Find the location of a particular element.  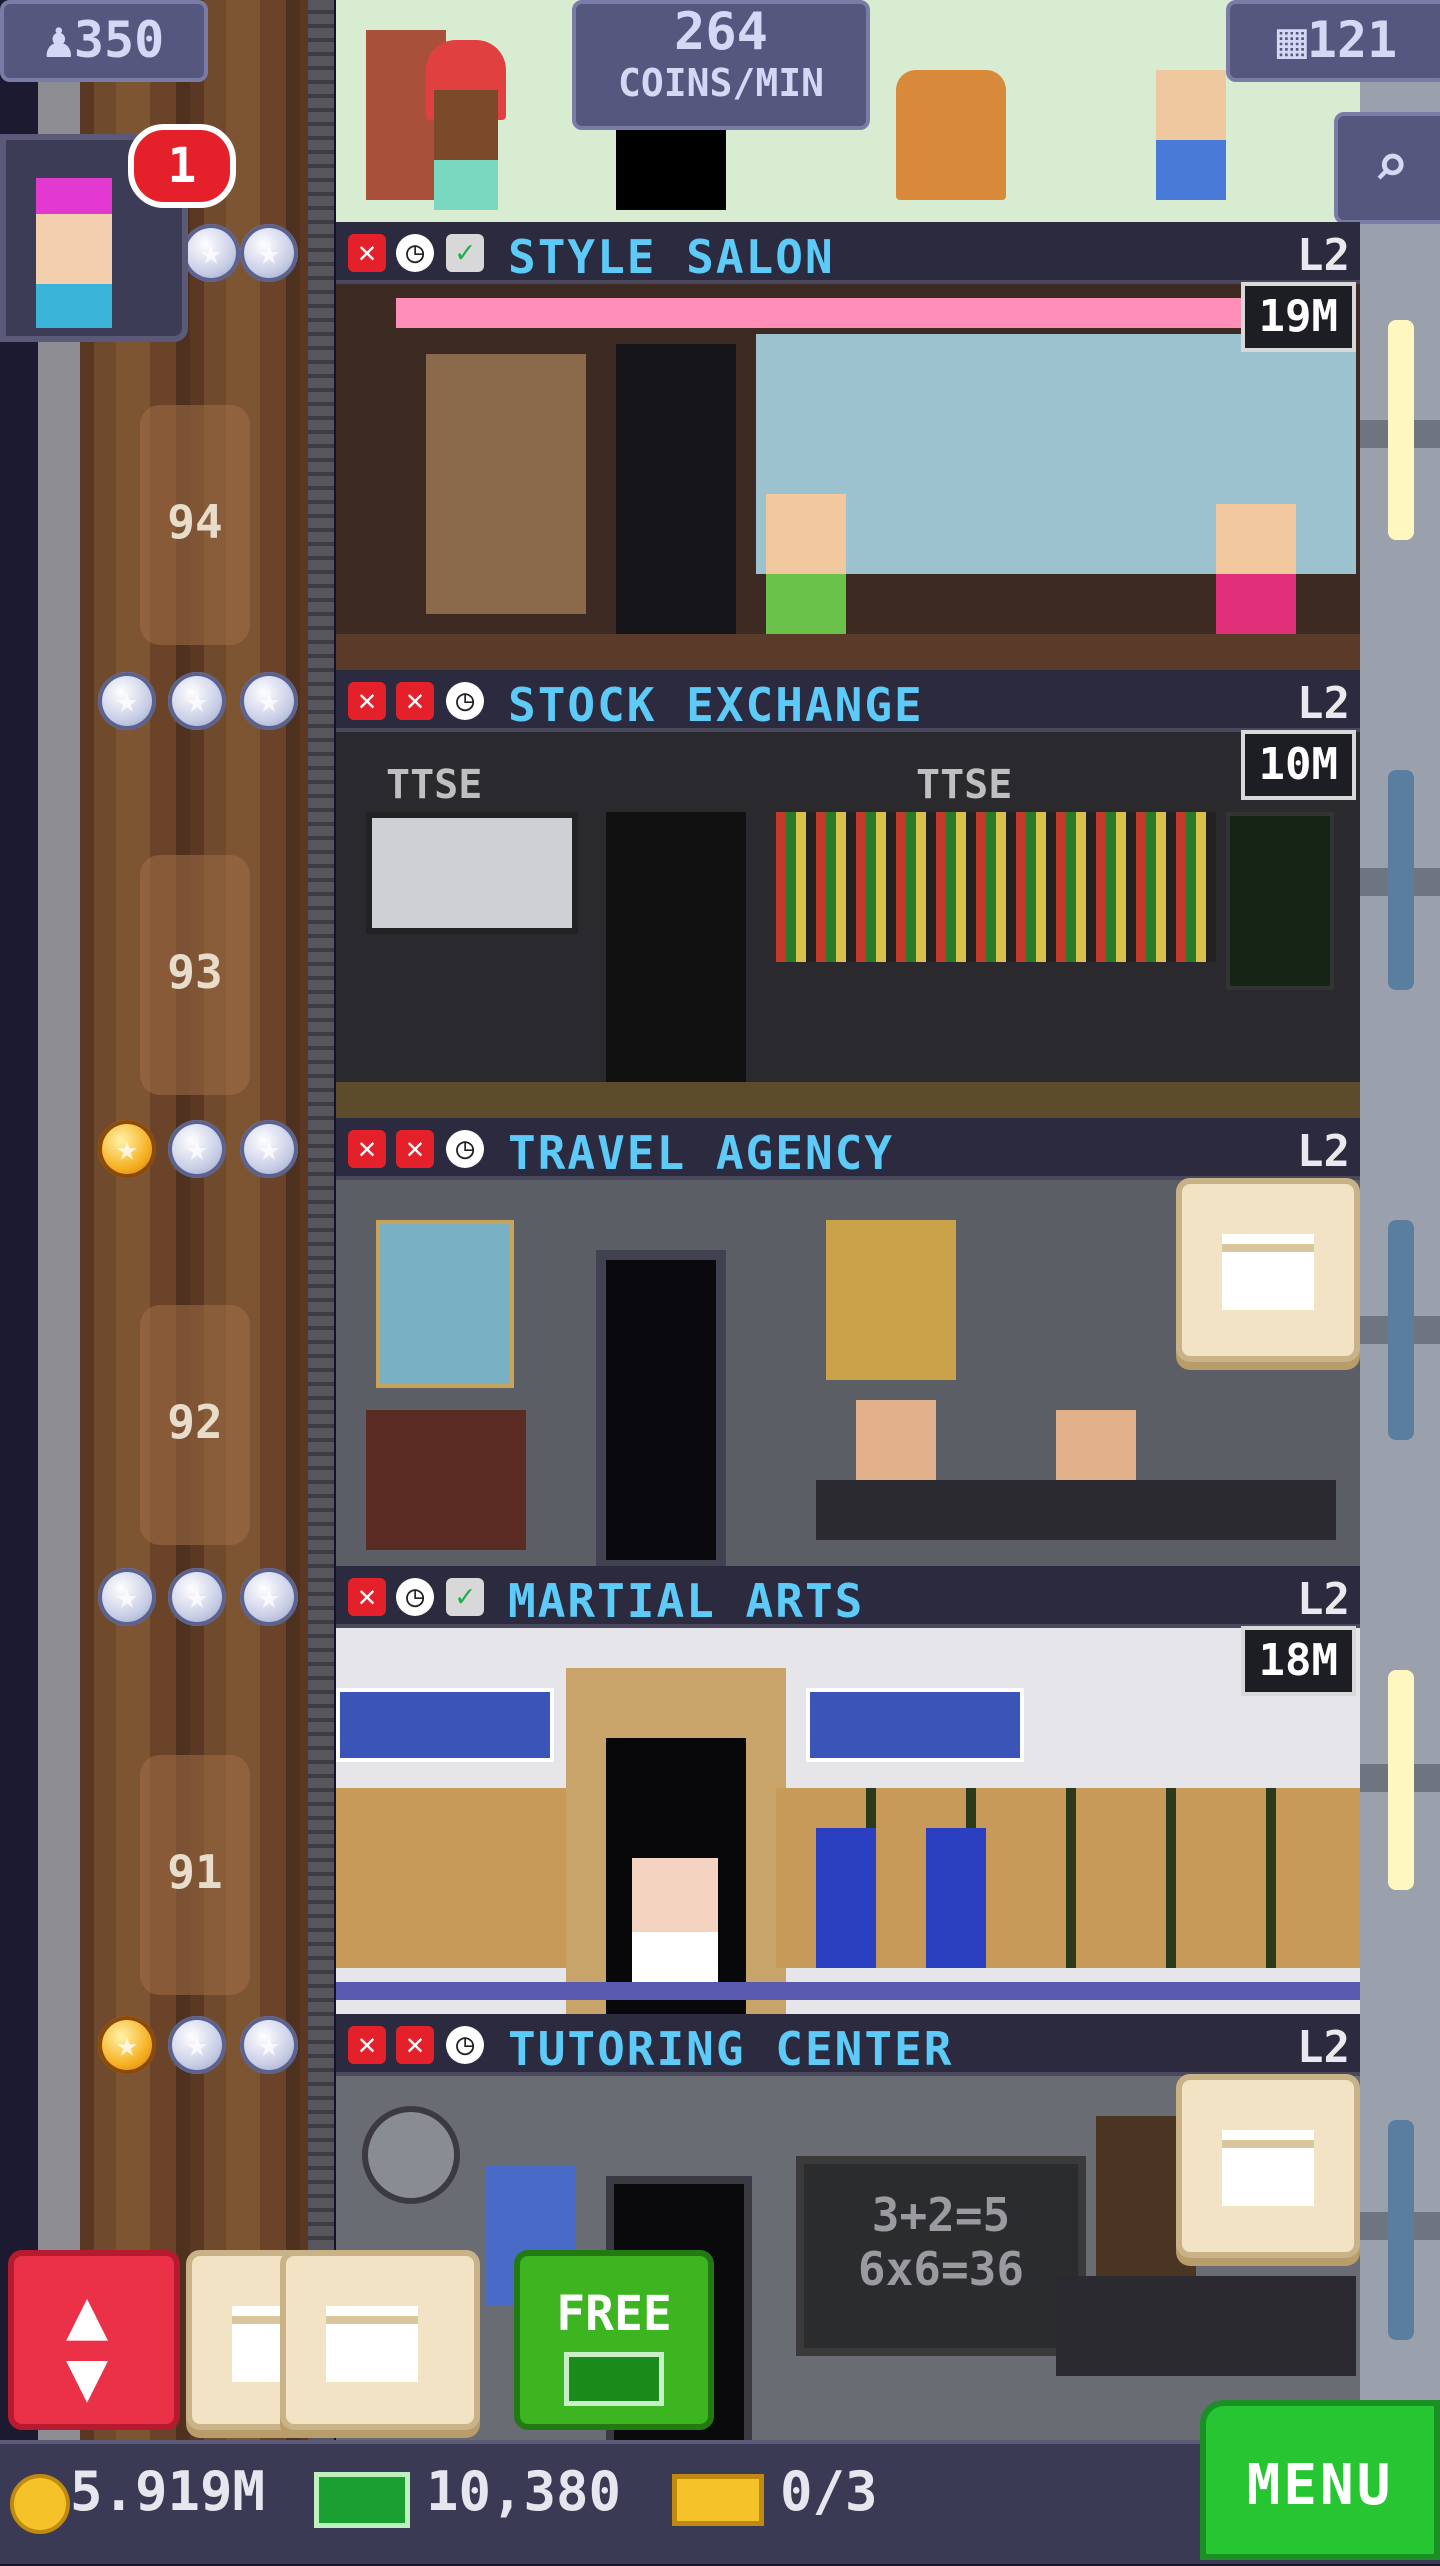

fighter-gi is located at coordinates (675, 1959).